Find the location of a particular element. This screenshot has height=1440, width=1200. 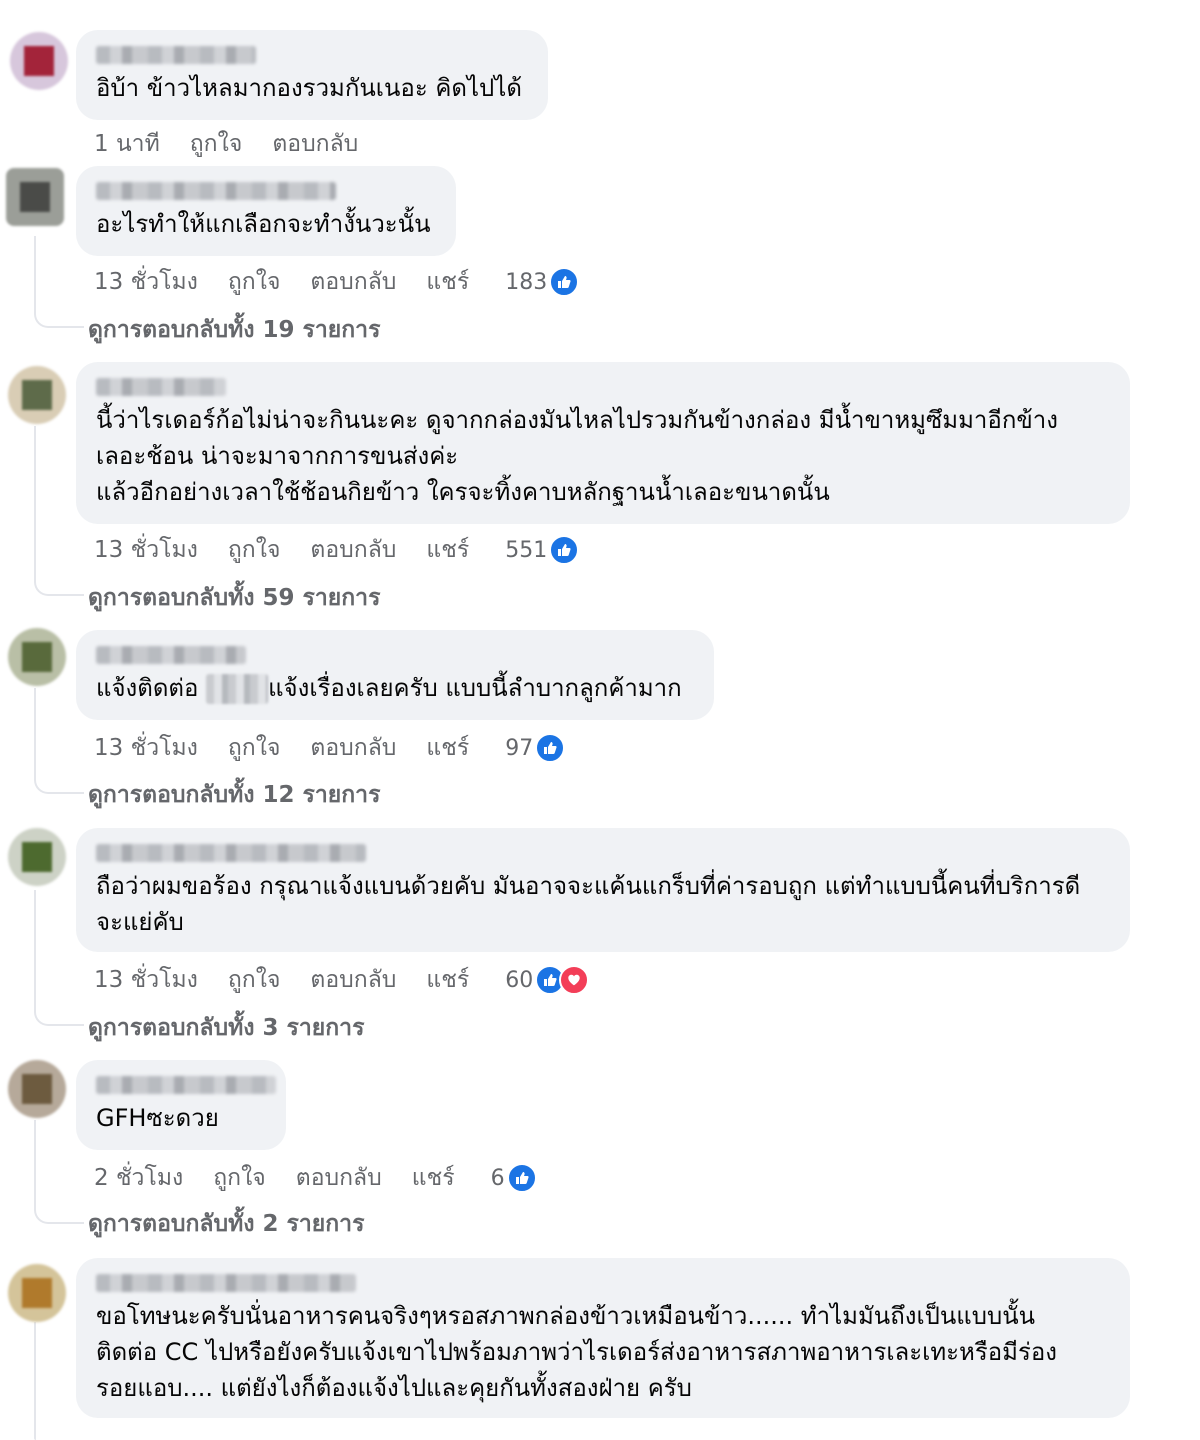

comment-text-start: แจ้งติดต่อ is located at coordinates (151, 688).